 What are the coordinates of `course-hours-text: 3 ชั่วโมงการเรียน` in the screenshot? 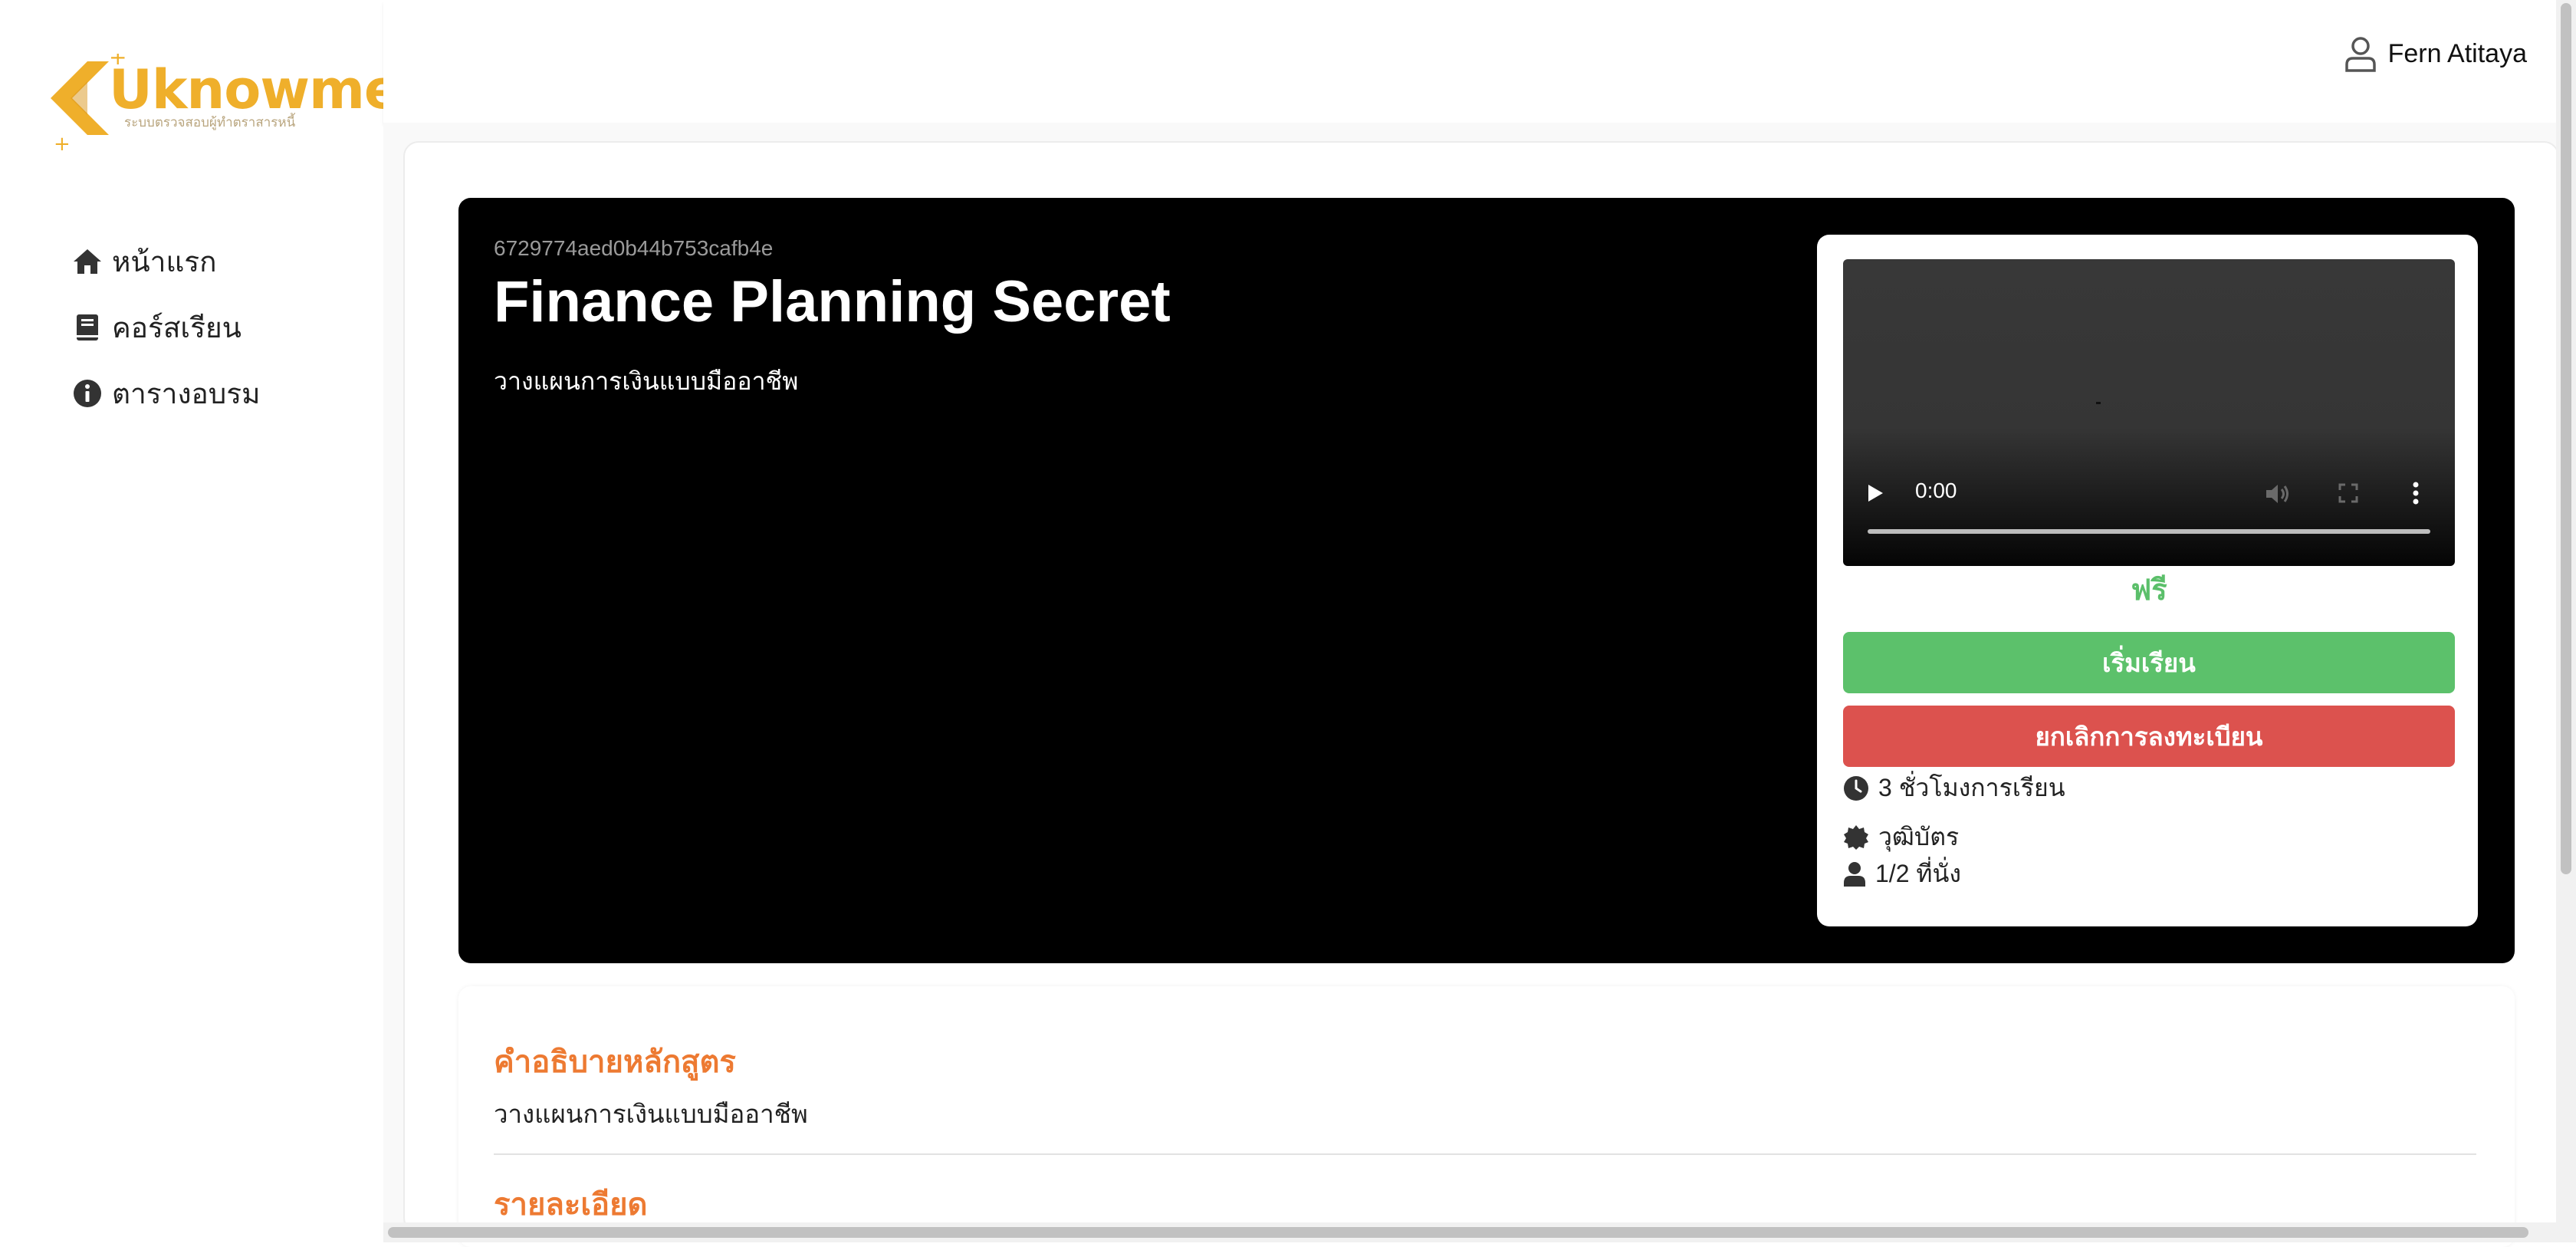 It's located at (1972, 787).